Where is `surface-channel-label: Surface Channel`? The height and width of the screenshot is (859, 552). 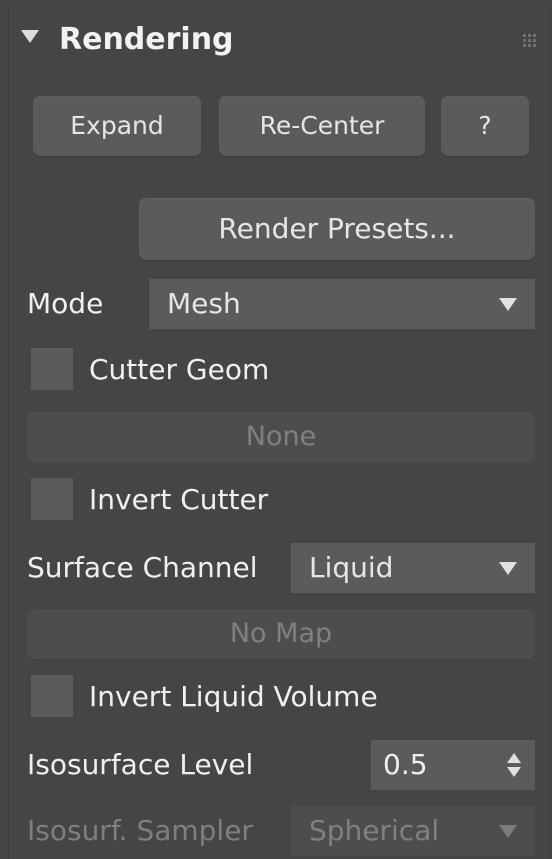 surface-channel-label: Surface Channel is located at coordinates (142, 567).